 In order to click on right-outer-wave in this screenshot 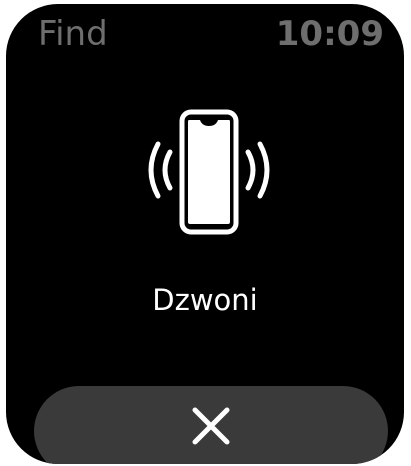, I will do `click(263, 170)`.